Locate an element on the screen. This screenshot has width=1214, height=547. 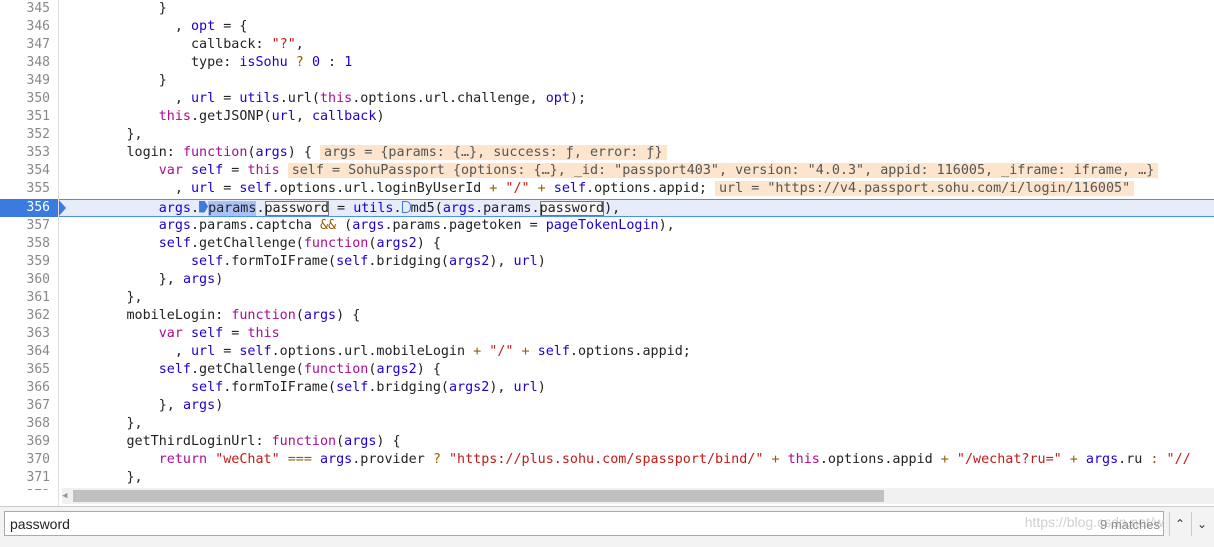
code-token: }, is located at coordinates (102, 297).